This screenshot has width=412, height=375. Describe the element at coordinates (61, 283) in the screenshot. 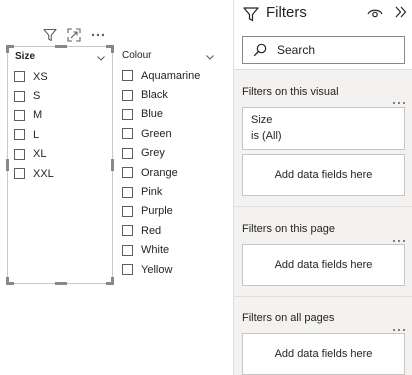

I see `resize-handle-bottom` at that location.